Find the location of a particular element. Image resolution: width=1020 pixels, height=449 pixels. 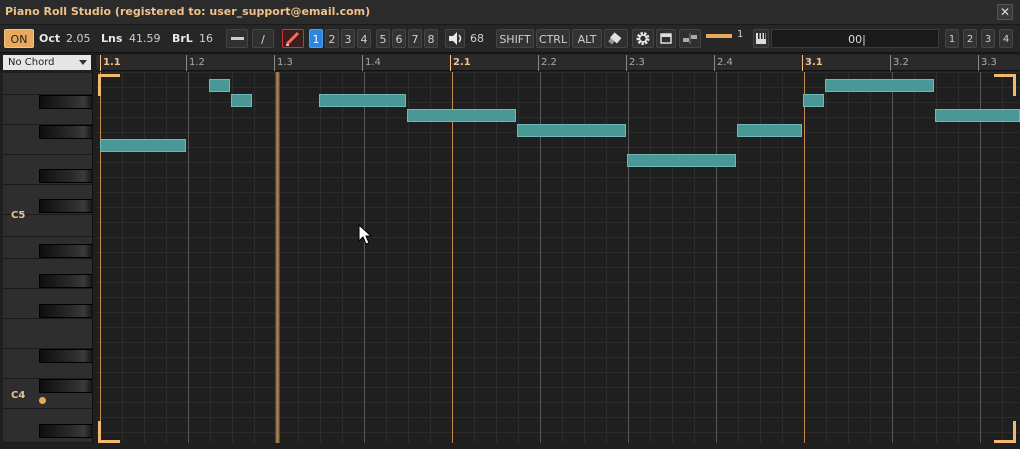

layout-1-button: 1 is located at coordinates (952, 38).